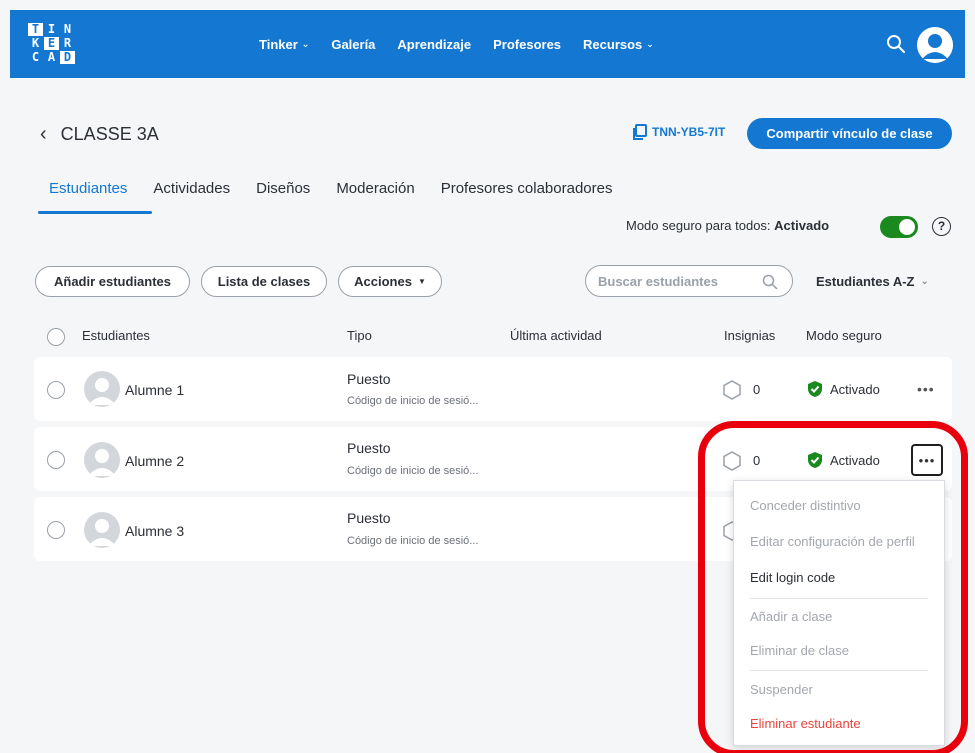 This screenshot has height=753, width=975. What do you see at coordinates (421, 281) in the screenshot?
I see `caret-down-icon: ▼` at bounding box center [421, 281].